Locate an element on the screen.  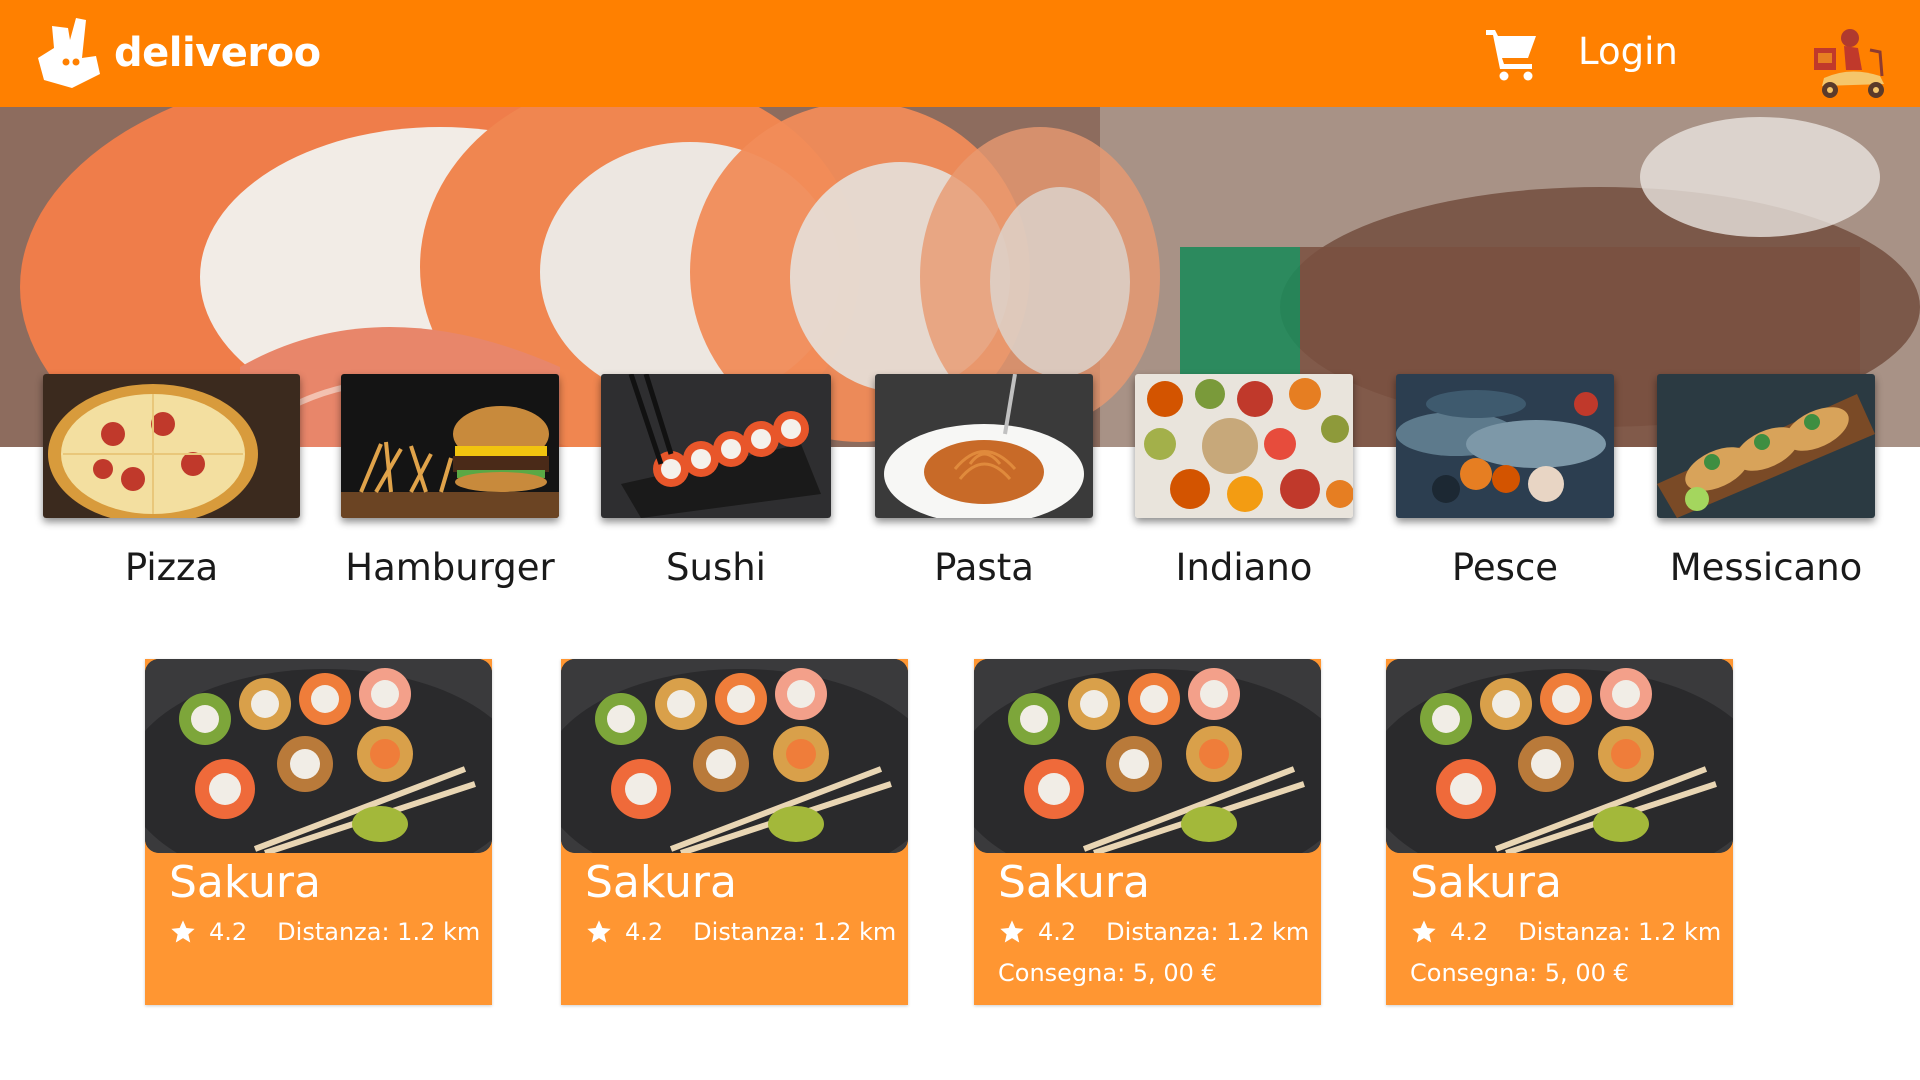
category-label: Pesce is located at coordinates (1505, 567).